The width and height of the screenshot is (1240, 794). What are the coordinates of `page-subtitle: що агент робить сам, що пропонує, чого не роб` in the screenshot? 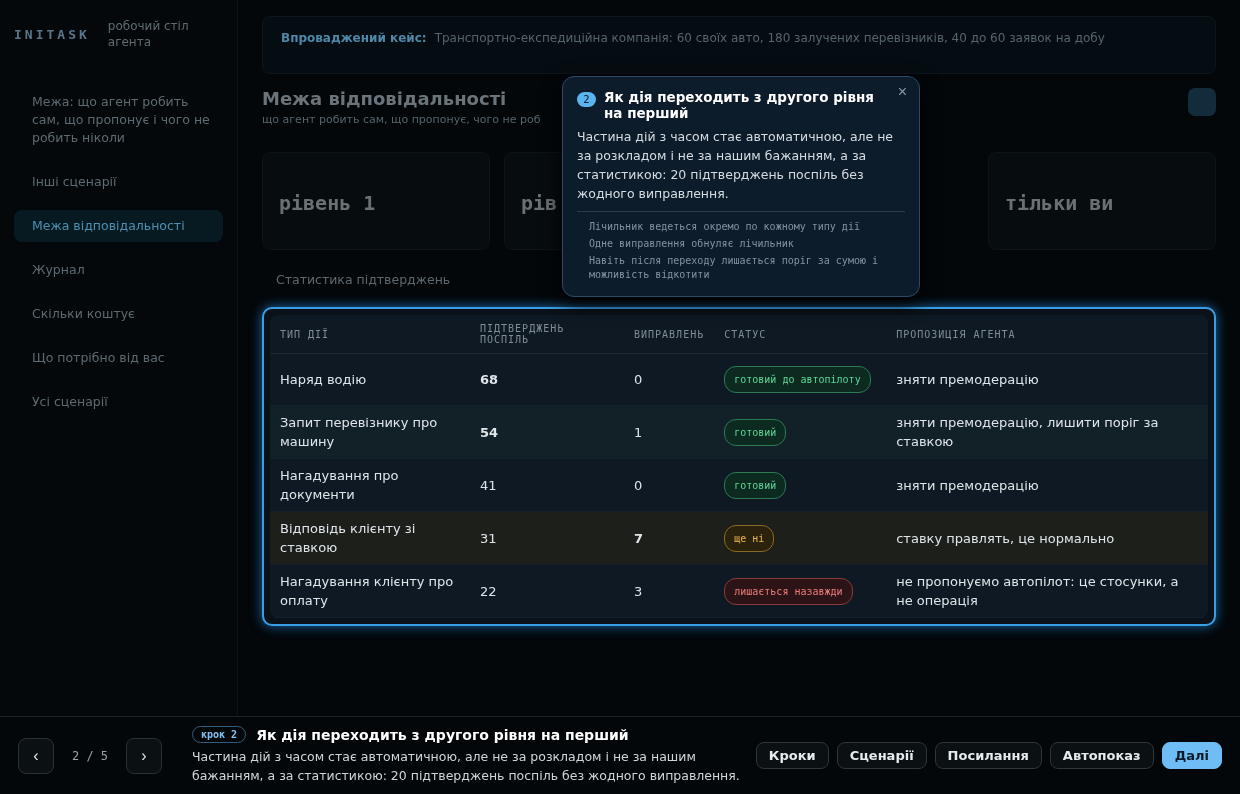 It's located at (401, 119).